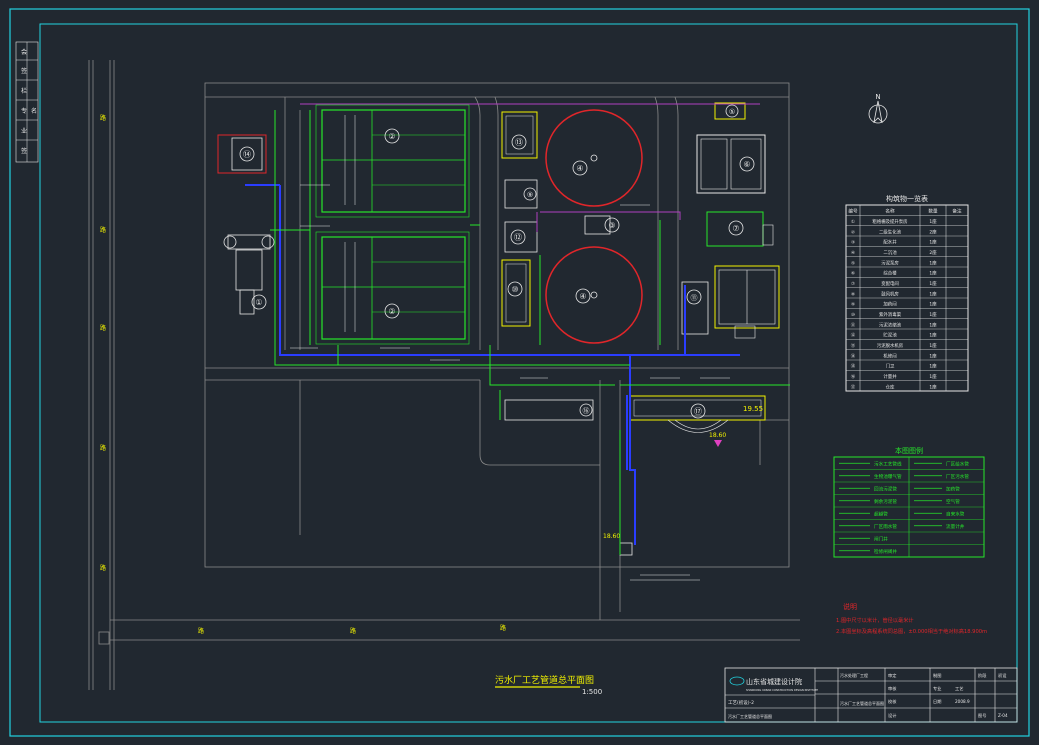 The width and height of the screenshot is (1039, 745). Describe the element at coordinates (247, 154) in the screenshot. I see `unit-label-14: ⑭` at that location.